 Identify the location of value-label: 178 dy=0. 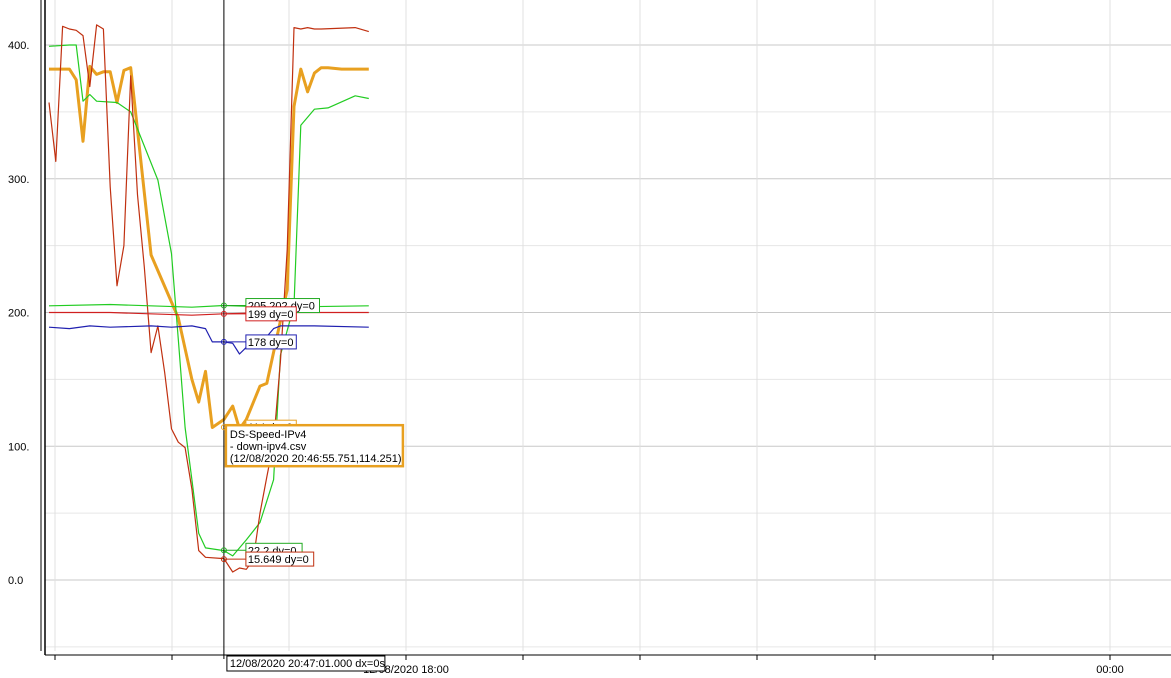
(271, 343).